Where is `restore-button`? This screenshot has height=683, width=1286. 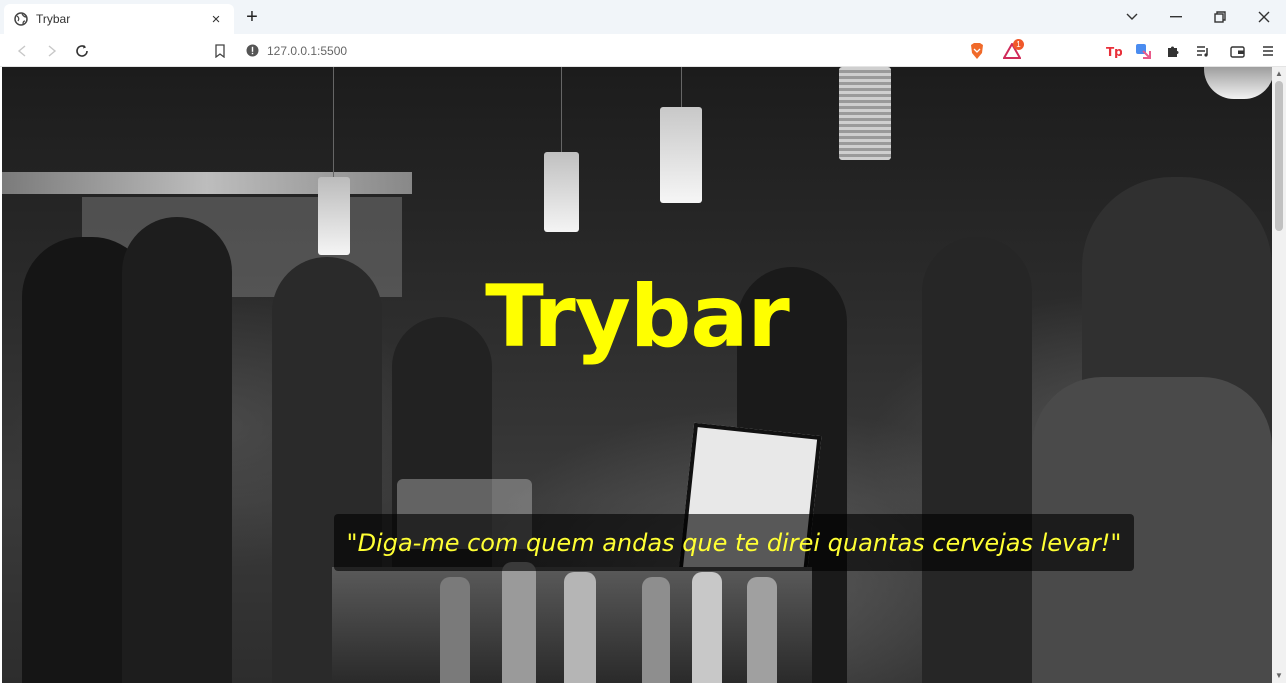 restore-button is located at coordinates (1220, 17).